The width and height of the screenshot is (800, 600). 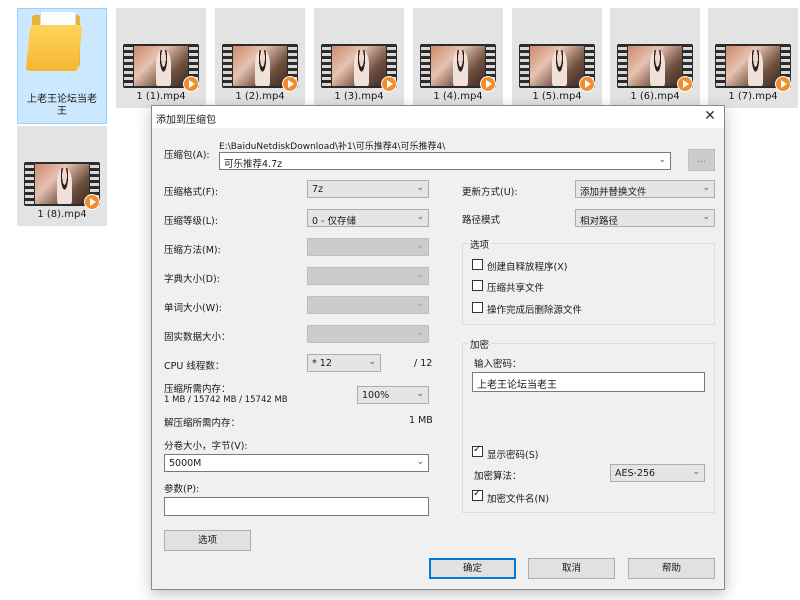 What do you see at coordinates (187, 155) in the screenshot?
I see `archive-label: 压缩包(A):` at bounding box center [187, 155].